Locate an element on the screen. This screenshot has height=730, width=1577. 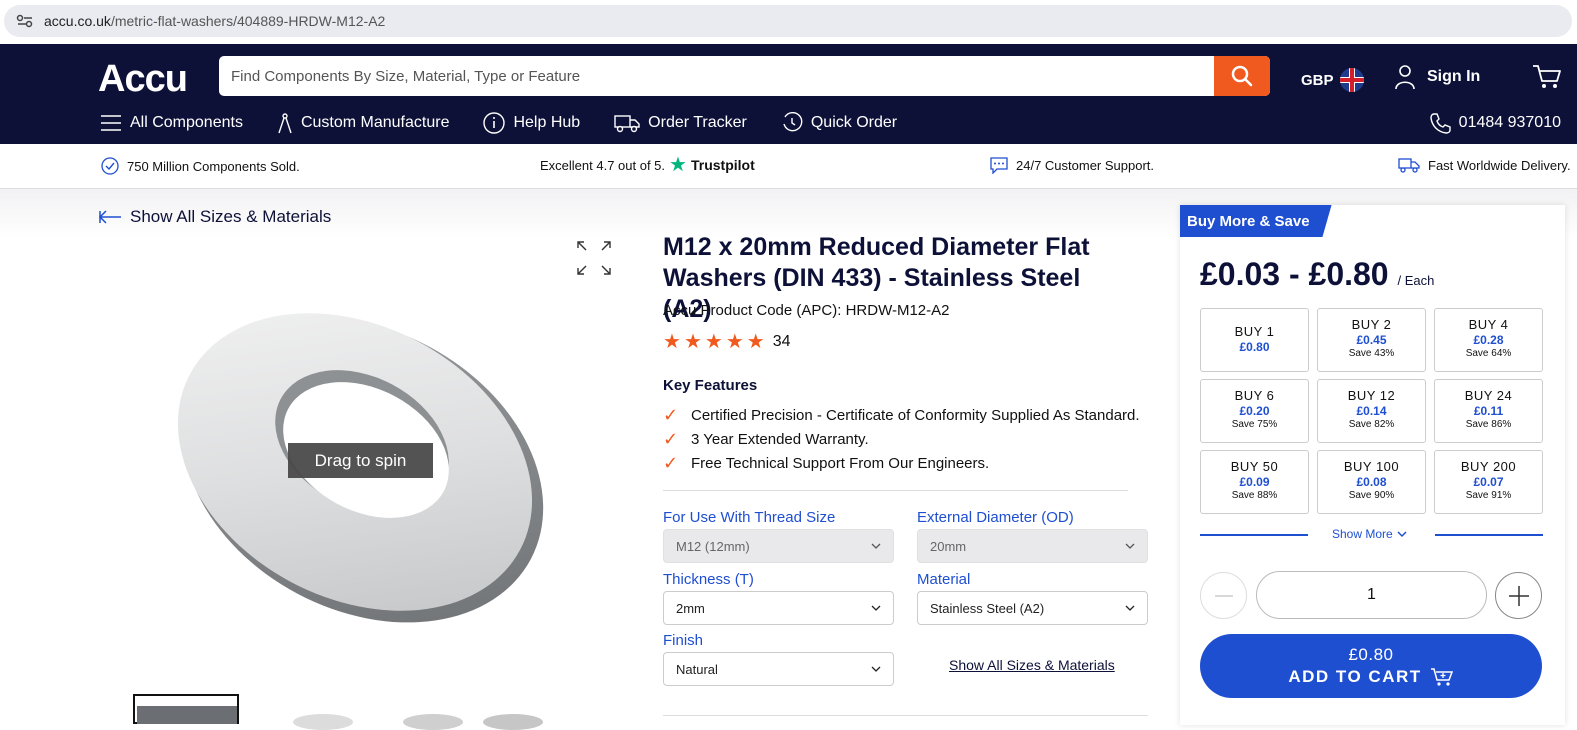
finish-select: Natural is located at coordinates (778, 669).